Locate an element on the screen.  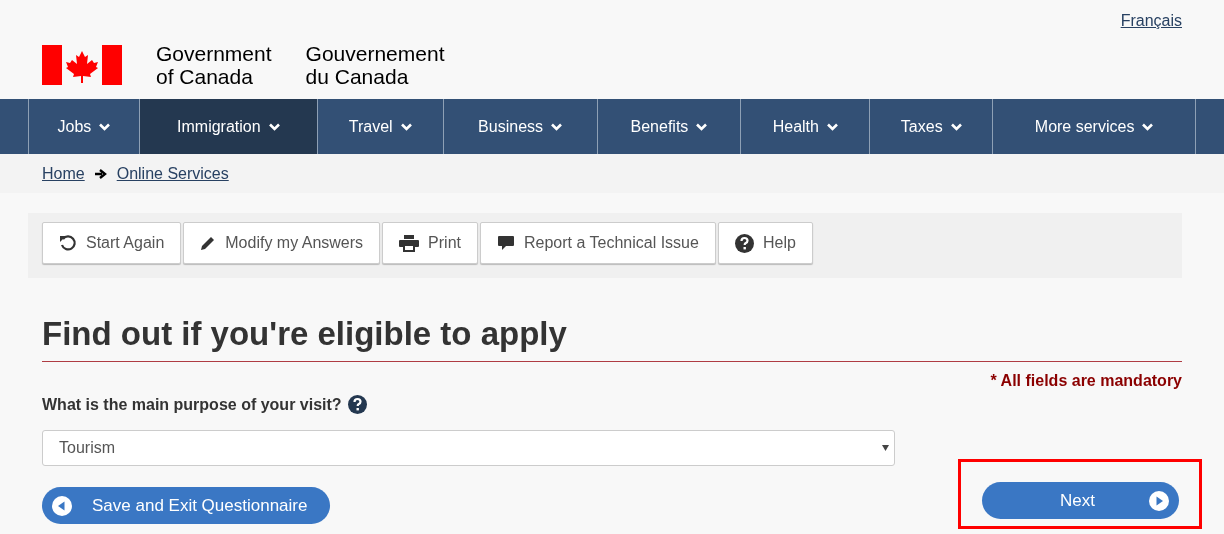
toolbar-button: Print is located at coordinates (430, 243).